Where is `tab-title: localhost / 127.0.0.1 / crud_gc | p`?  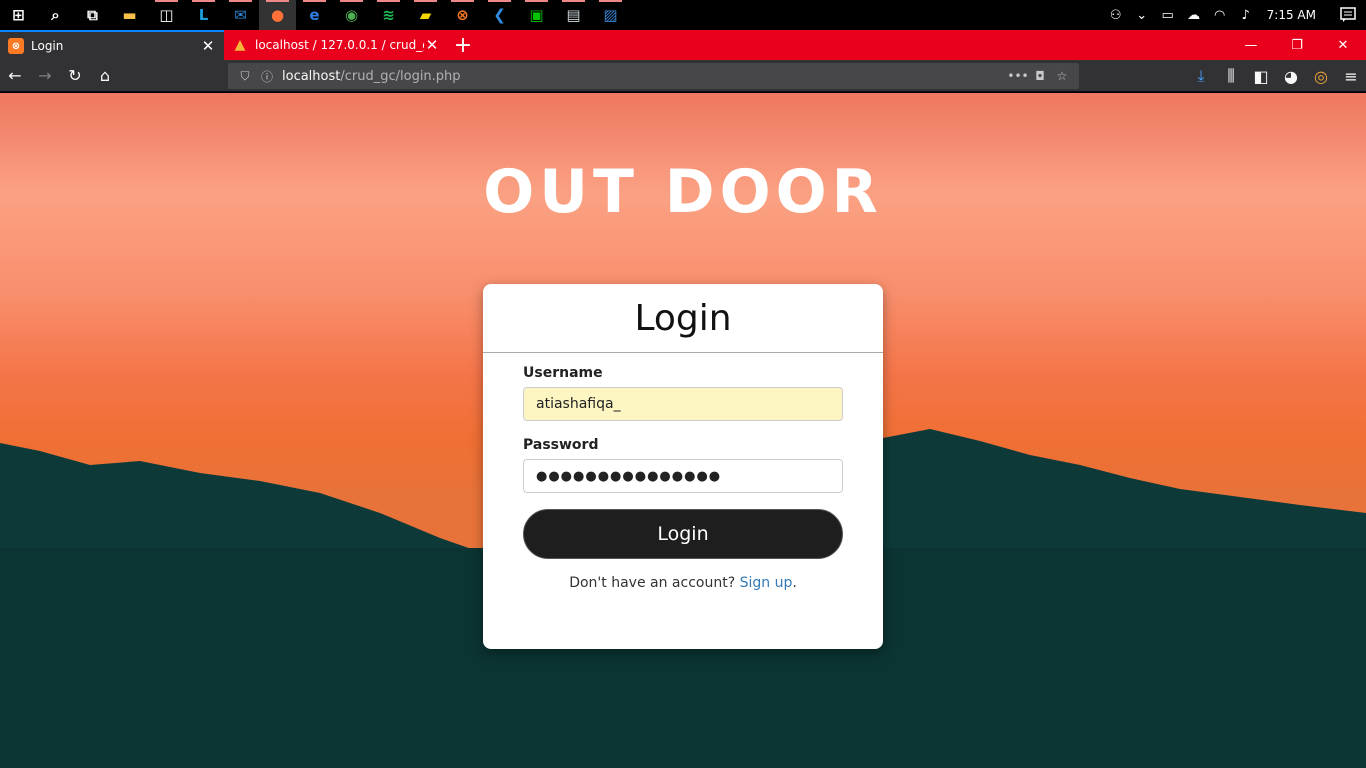
tab-title: localhost / 127.0.0.1 / crud_gc | p is located at coordinates (339, 45).